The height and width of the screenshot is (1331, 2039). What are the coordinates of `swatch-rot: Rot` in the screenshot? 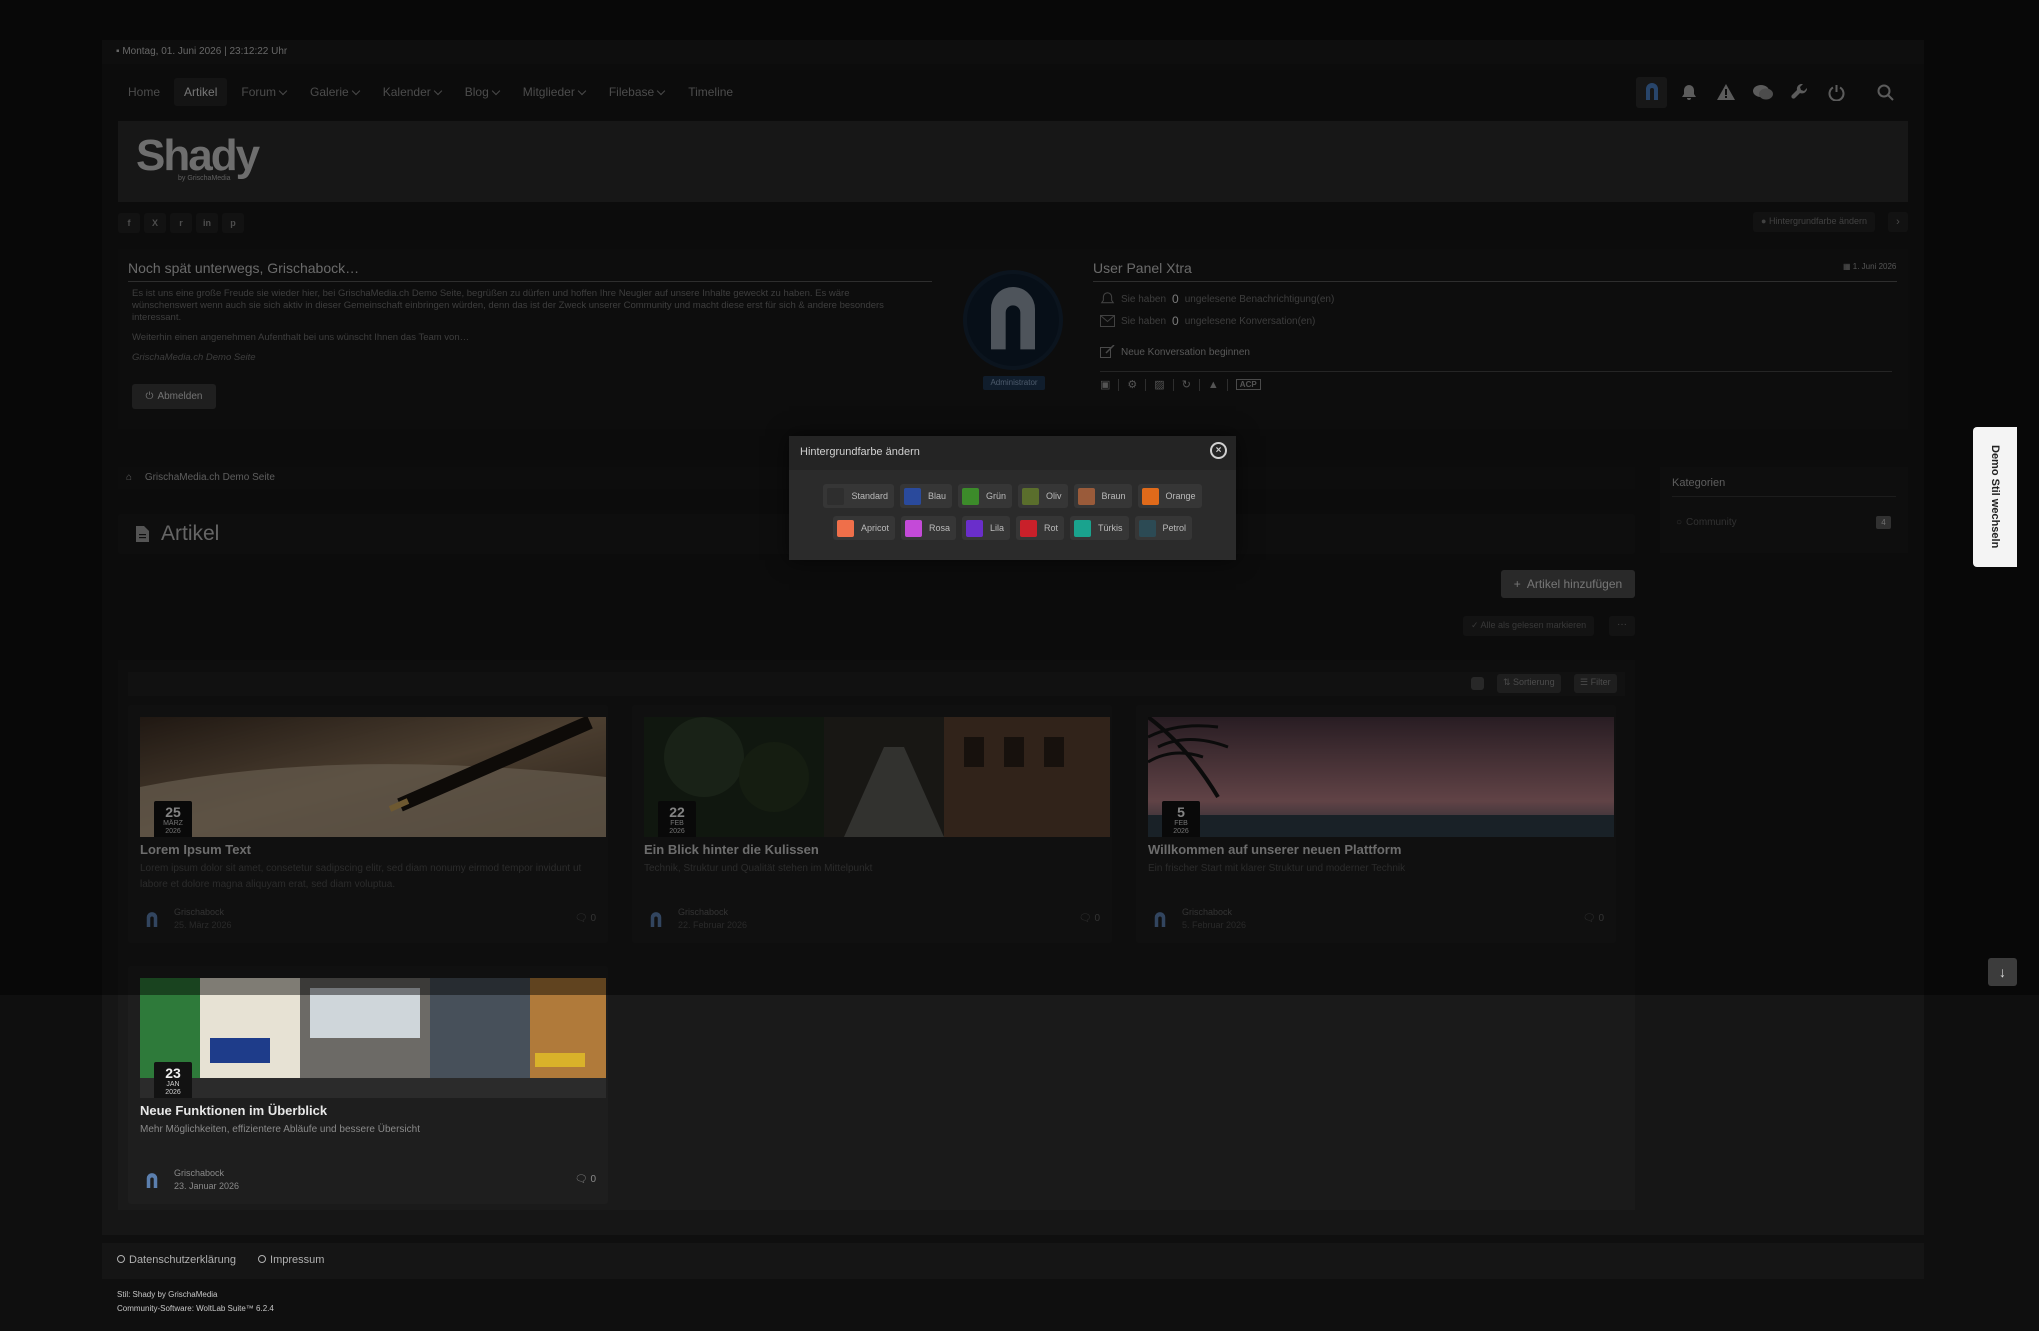 It's located at (1040, 528).